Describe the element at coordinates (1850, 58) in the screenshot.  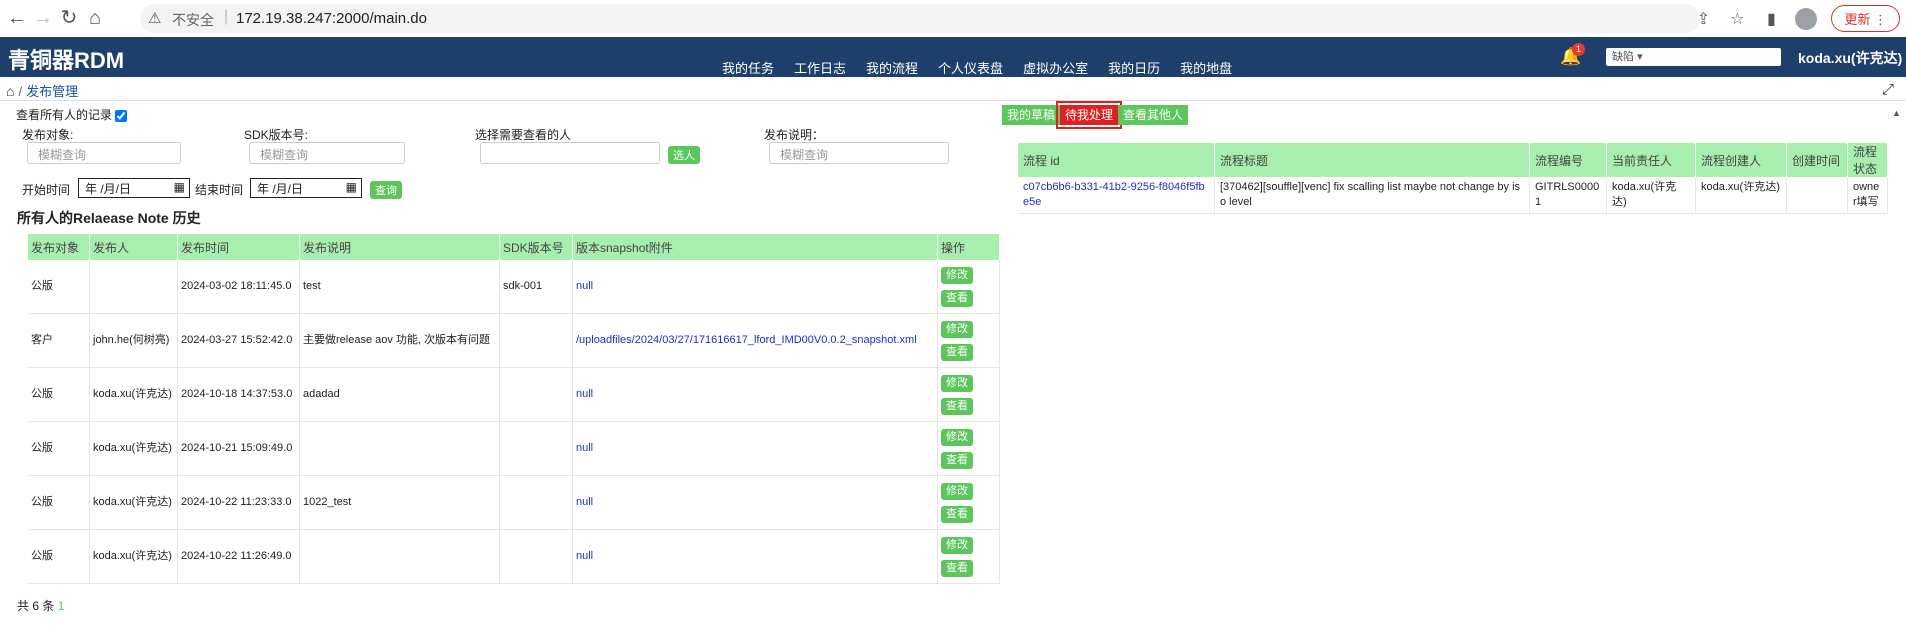
I see `current-user: koda.xu(许克达)` at that location.